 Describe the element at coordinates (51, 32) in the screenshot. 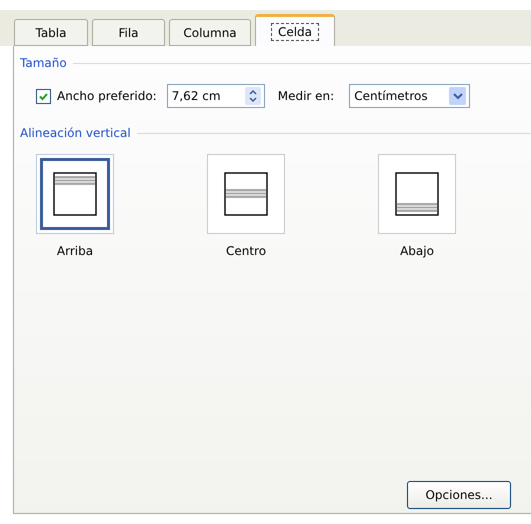

I see `tab: Tabla` at that location.